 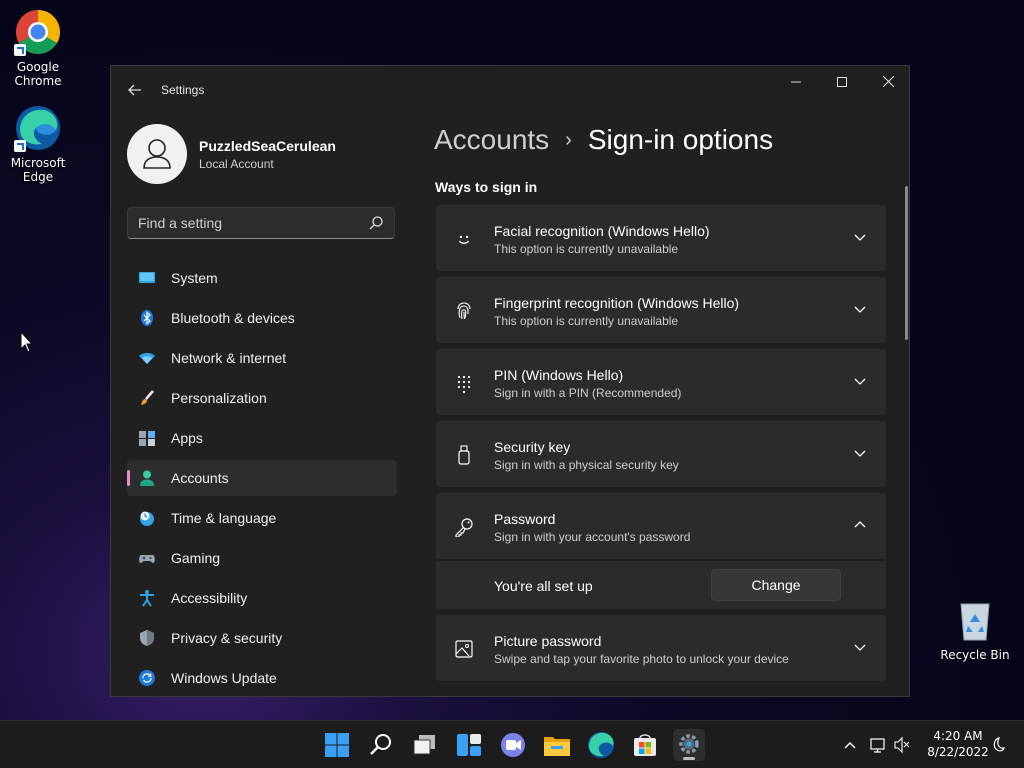 What do you see at coordinates (689, 745) in the screenshot?
I see `settings-taskbar-button` at bounding box center [689, 745].